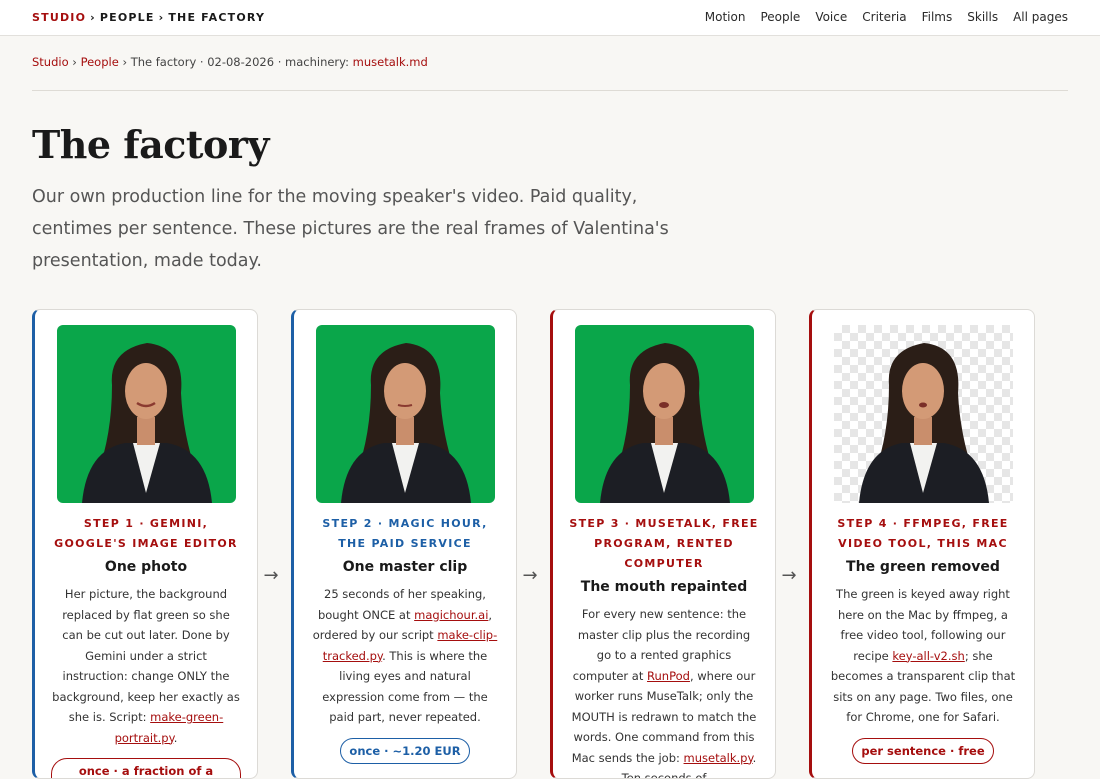 This screenshot has height=779, width=1100. What do you see at coordinates (1040, 17) in the screenshot?
I see `nav-all-pages: All pages` at bounding box center [1040, 17].